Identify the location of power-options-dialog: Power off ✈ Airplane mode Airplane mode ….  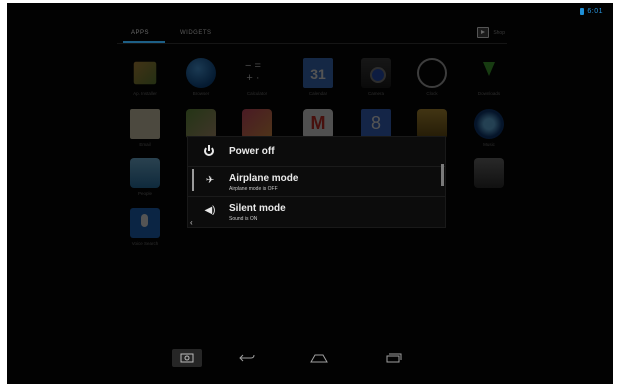
(316, 182).